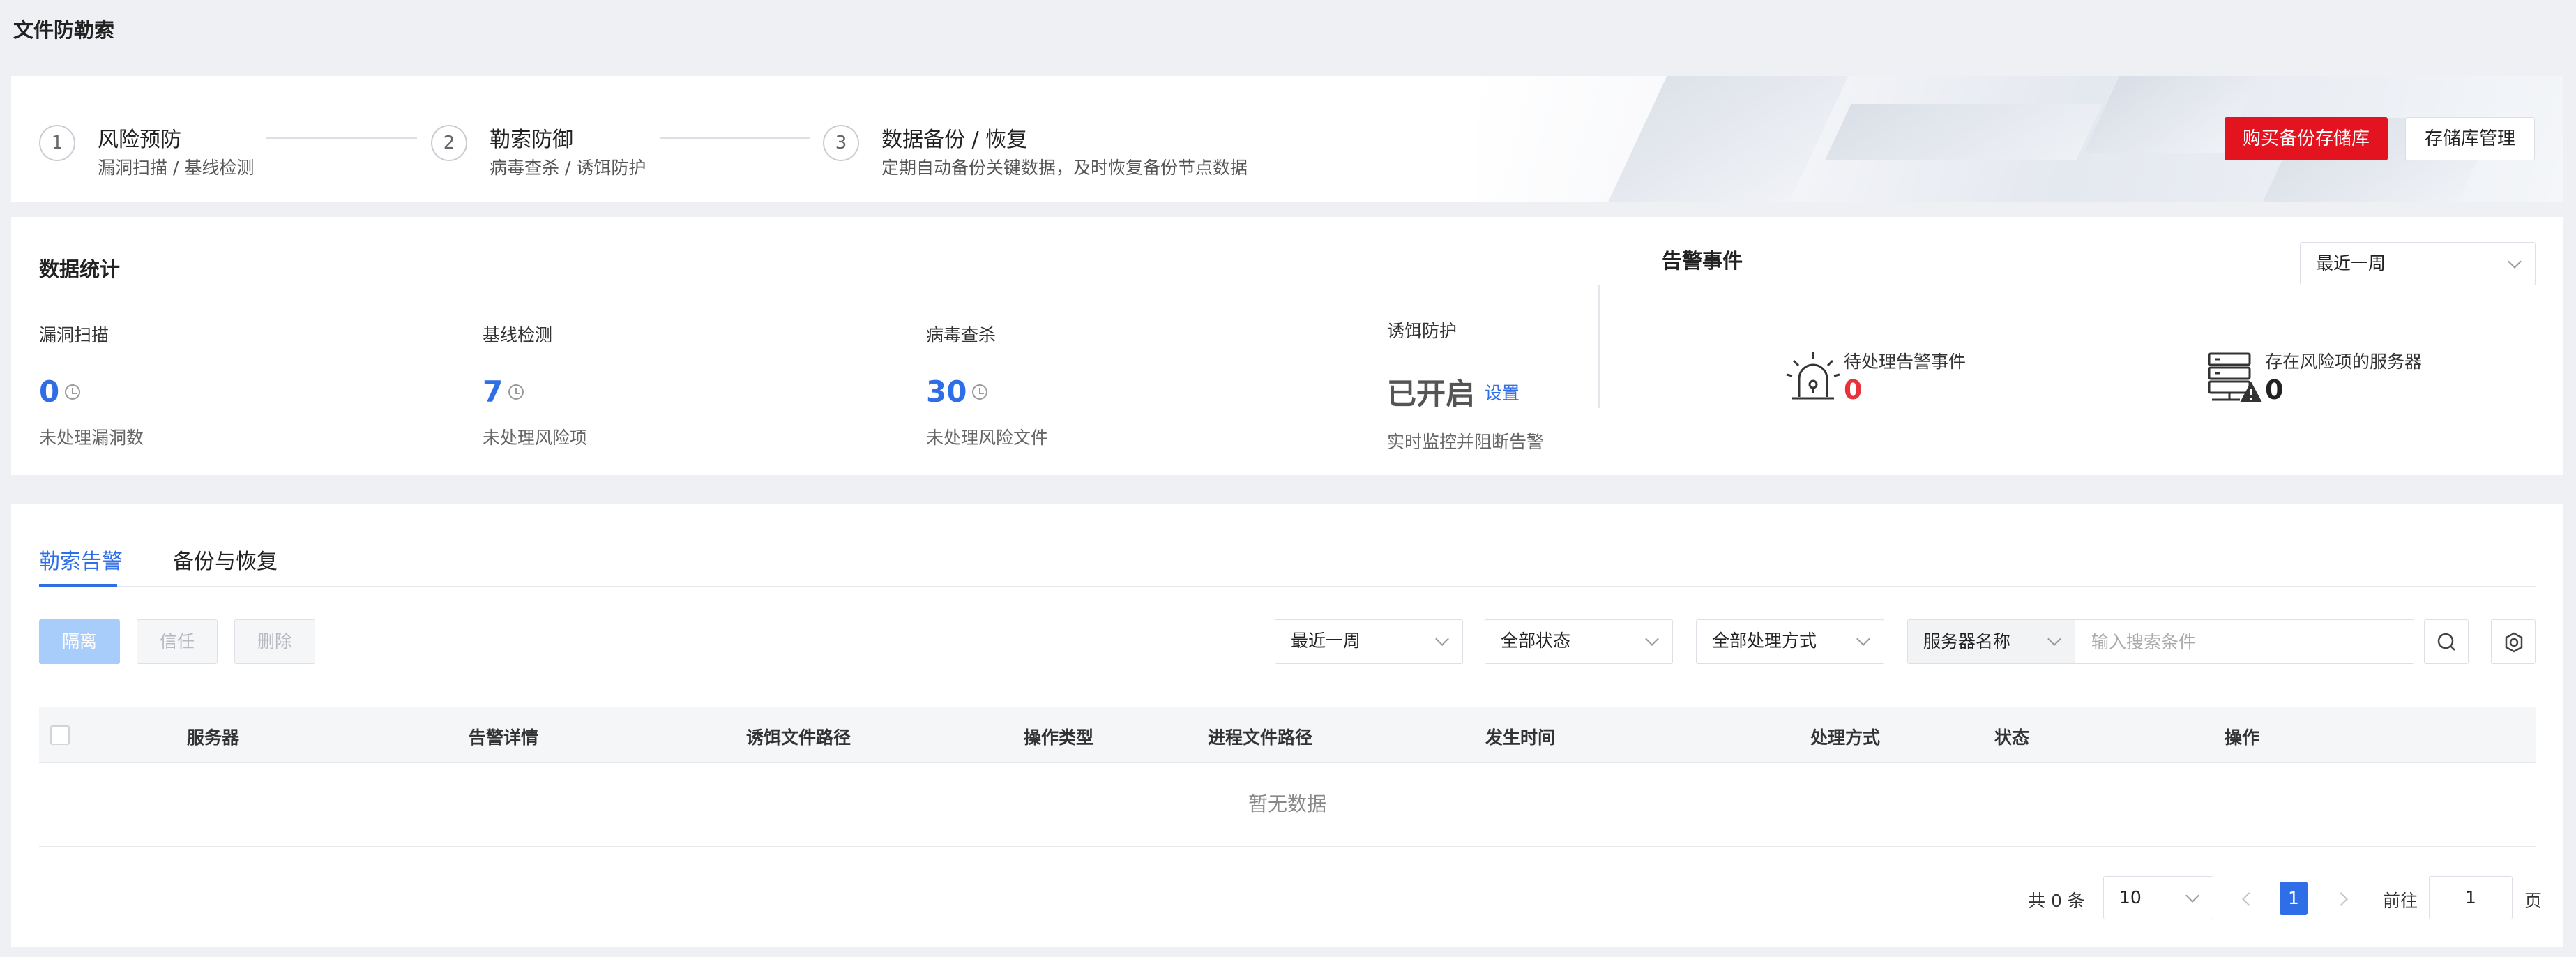 This screenshot has height=957, width=2576. Describe the element at coordinates (2130, 897) in the screenshot. I see `select-value: 10` at that location.